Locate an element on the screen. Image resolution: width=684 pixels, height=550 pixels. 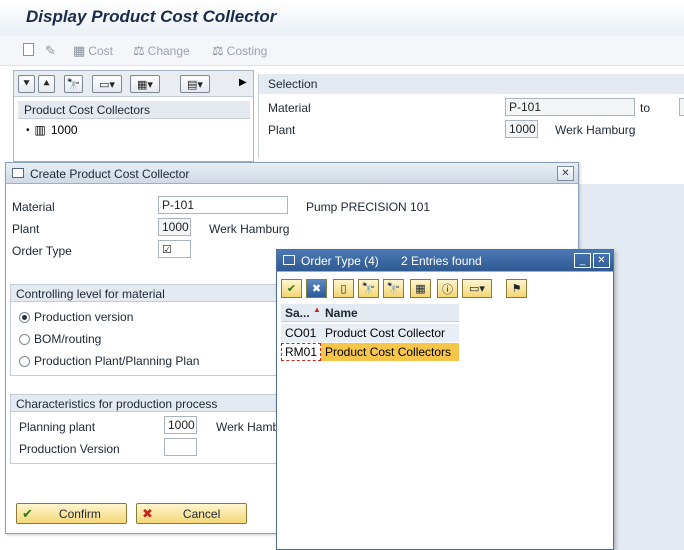
layout-icon: ▦▾ is located at coordinates (145, 84).